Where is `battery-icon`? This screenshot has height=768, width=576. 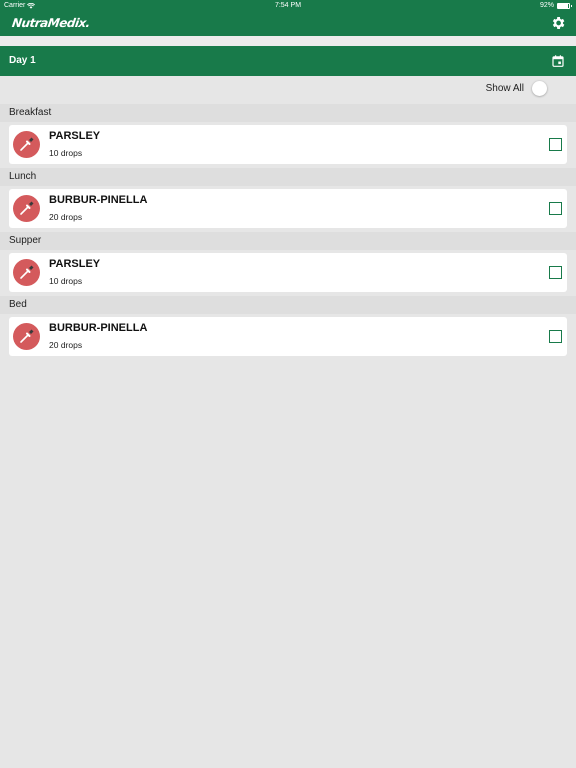
battery-icon is located at coordinates (564, 6).